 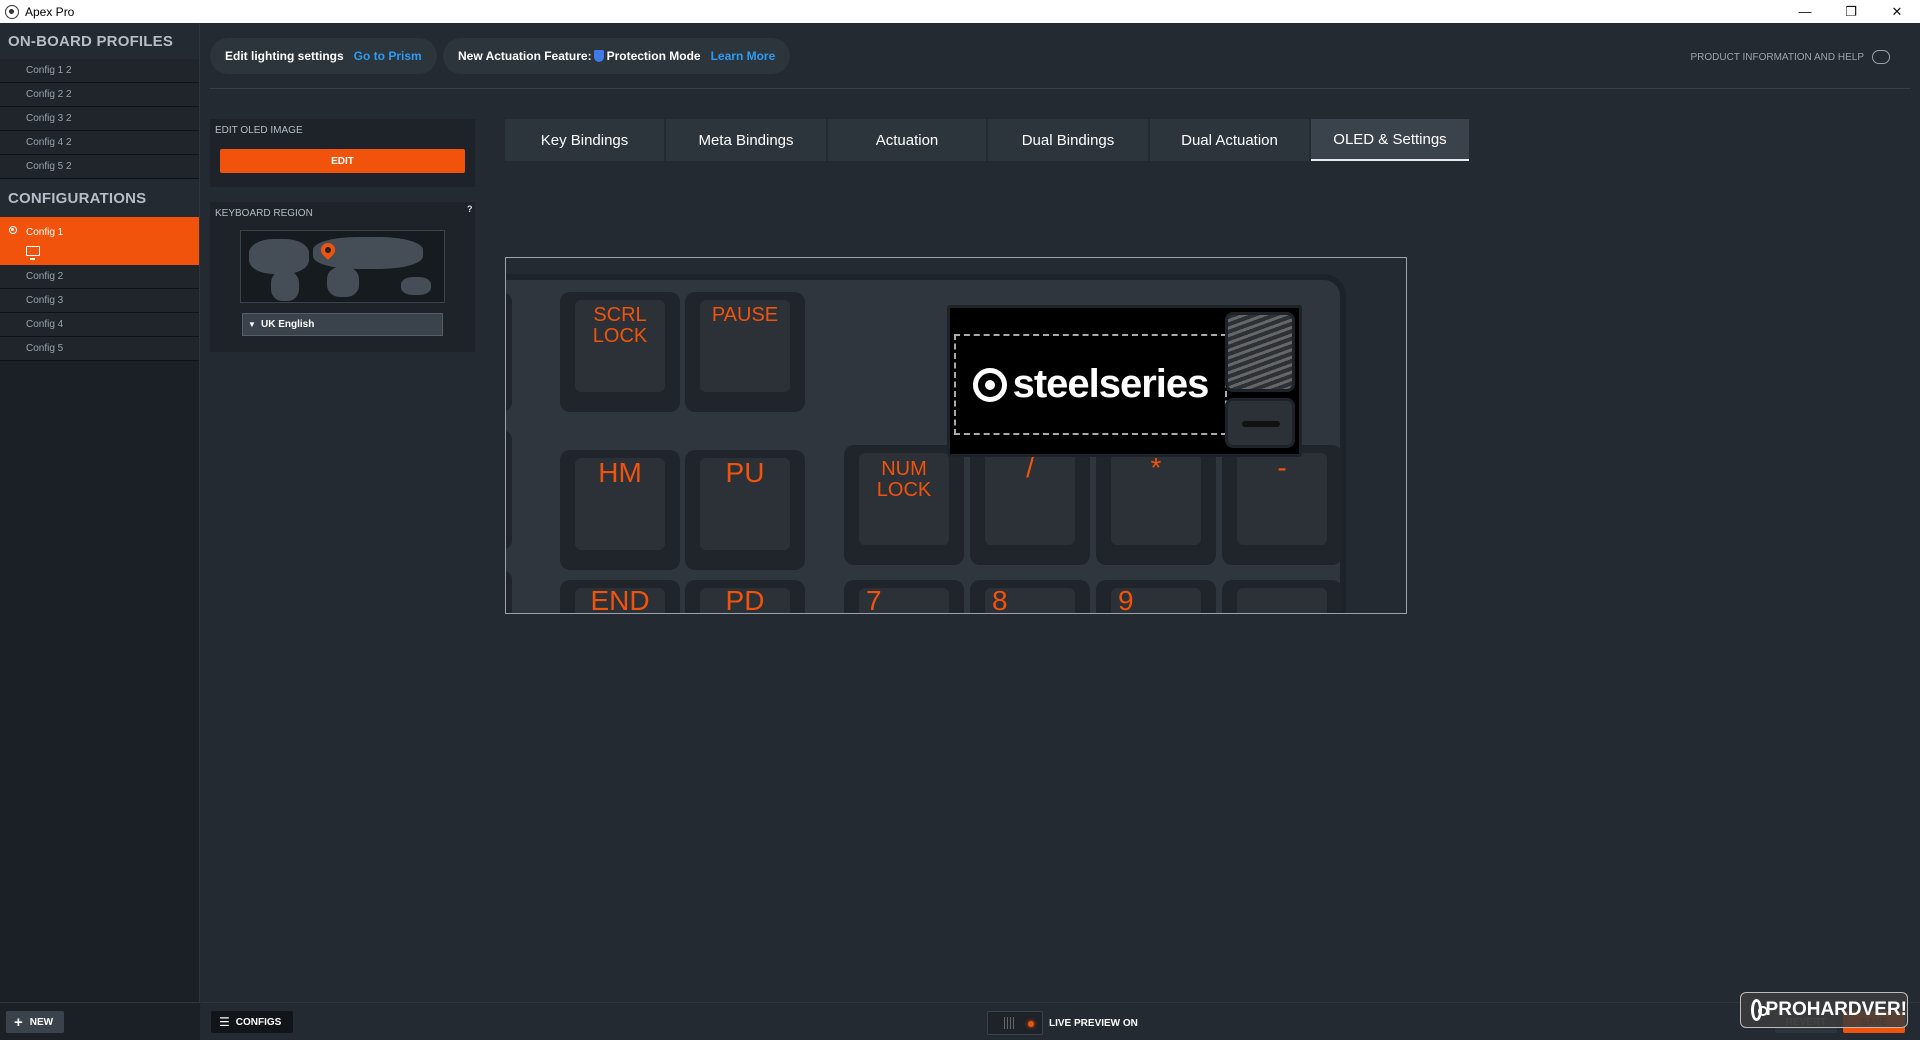 I want to click on key-home: HM, so click(x=620, y=510).